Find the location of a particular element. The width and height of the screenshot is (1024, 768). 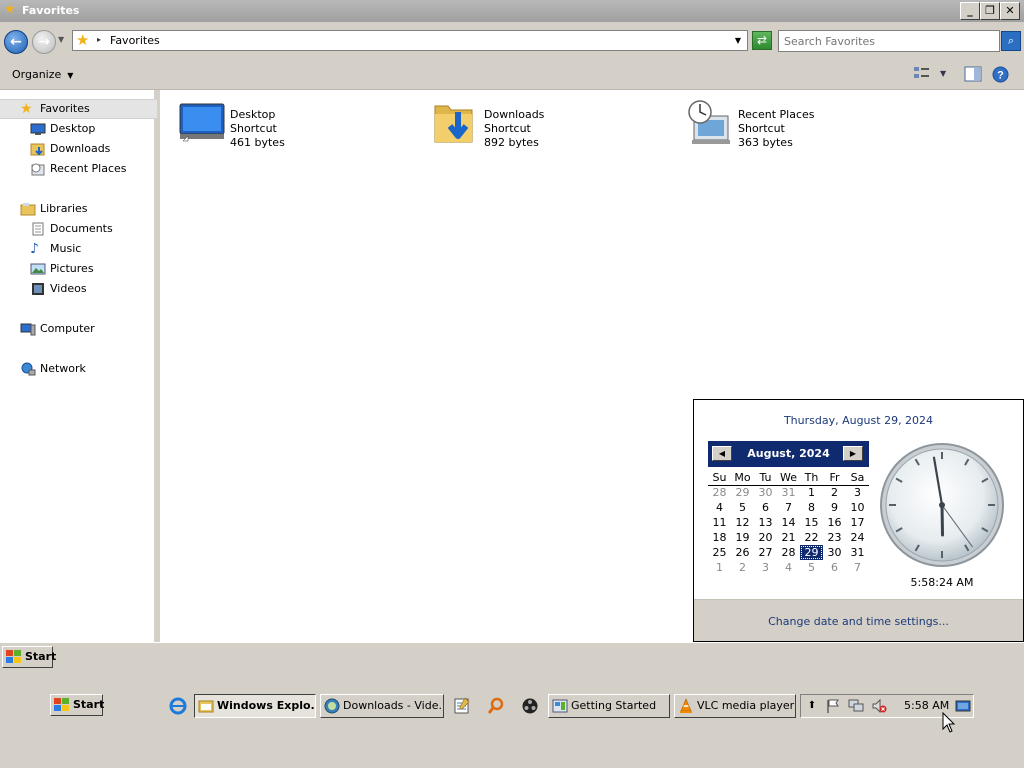

search-input is located at coordinates (889, 41).